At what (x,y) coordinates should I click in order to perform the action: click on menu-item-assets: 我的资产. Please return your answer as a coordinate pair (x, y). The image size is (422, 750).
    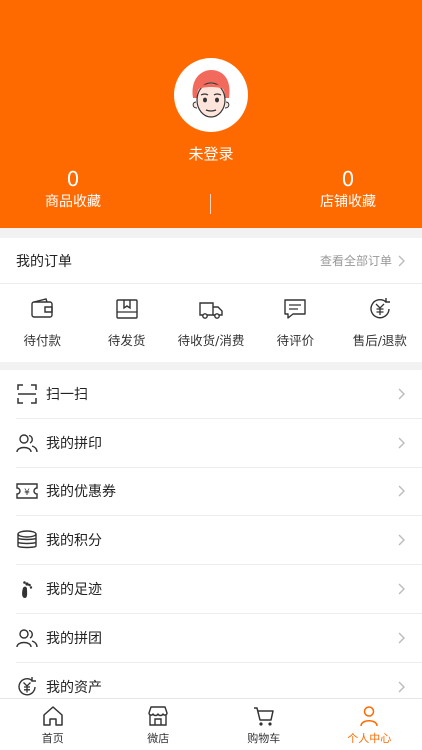
    Looking at the image, I should click on (219, 680).